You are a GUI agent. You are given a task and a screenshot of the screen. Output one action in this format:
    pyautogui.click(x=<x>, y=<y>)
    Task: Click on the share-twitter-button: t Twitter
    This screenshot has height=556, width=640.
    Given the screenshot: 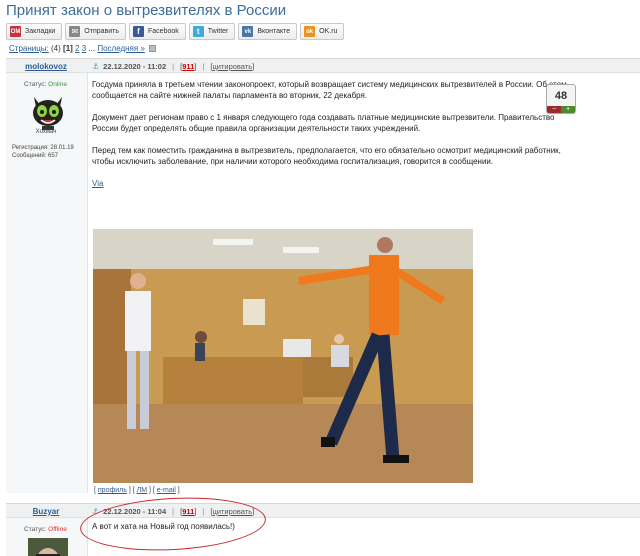 What is the action you would take?
    pyautogui.click(x=212, y=31)
    